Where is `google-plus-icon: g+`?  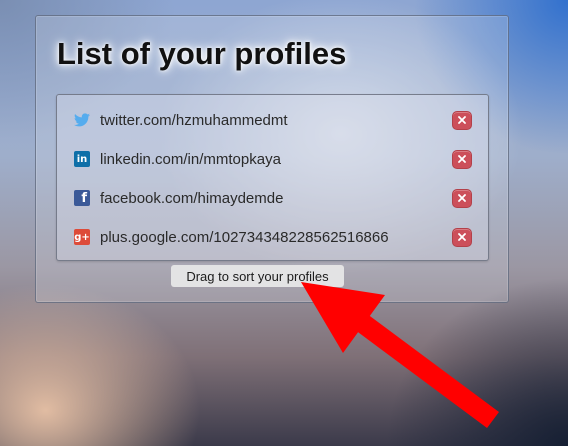
google-plus-icon: g+ is located at coordinates (82, 237).